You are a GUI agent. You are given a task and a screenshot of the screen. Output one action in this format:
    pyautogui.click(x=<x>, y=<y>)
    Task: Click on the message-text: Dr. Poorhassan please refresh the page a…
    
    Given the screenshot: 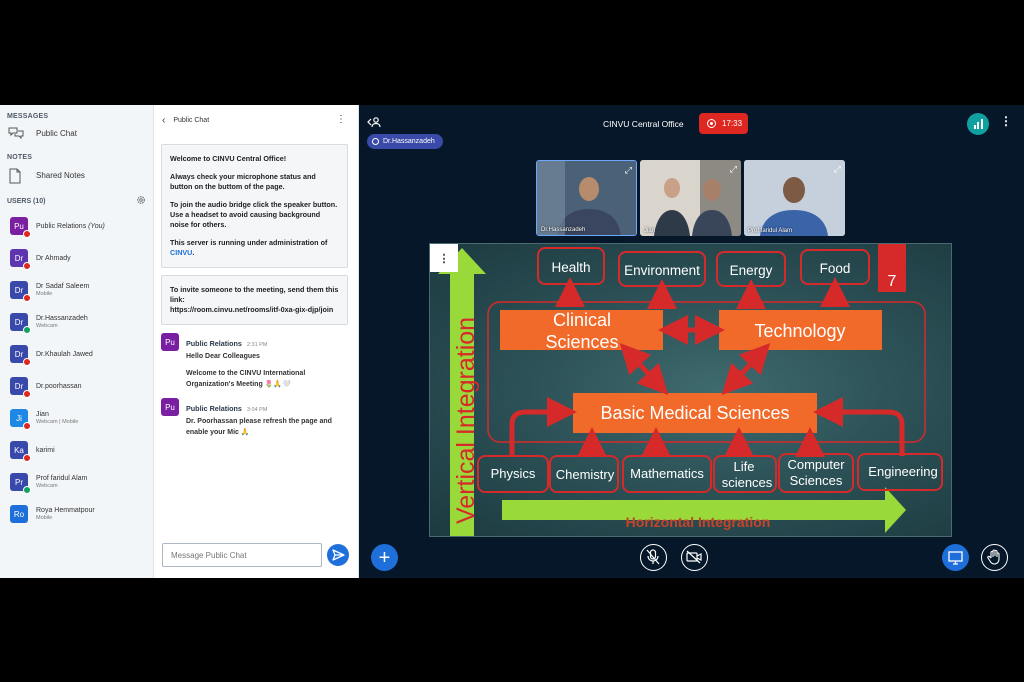 What is the action you would take?
    pyautogui.click(x=259, y=427)
    